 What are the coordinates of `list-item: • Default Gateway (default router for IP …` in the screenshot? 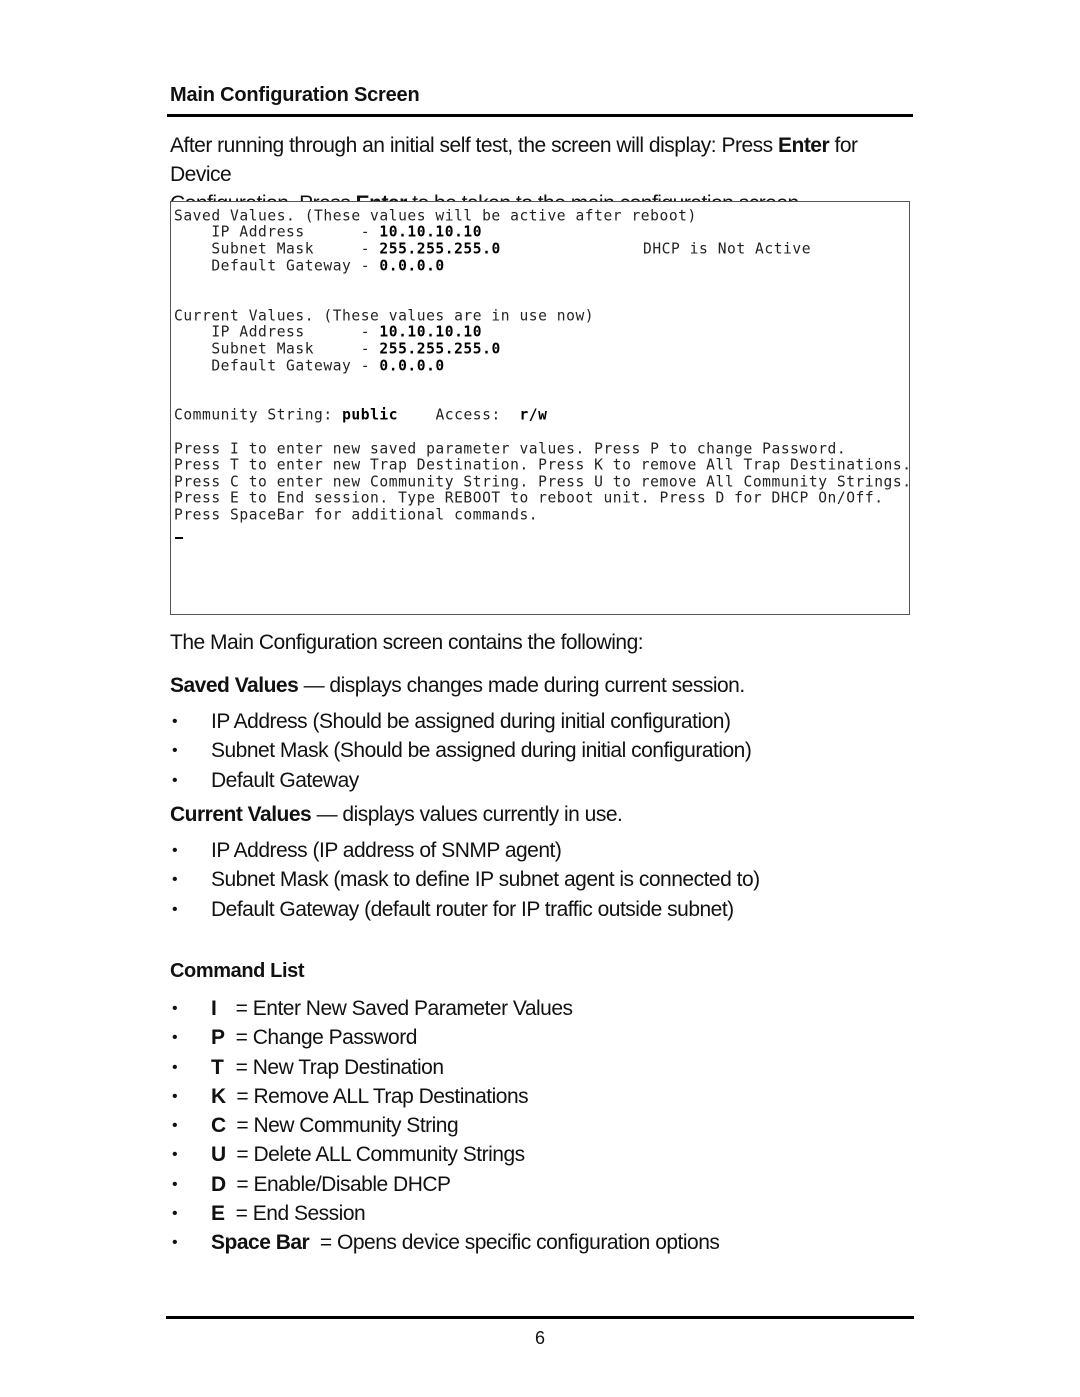 It's located at (465, 909).